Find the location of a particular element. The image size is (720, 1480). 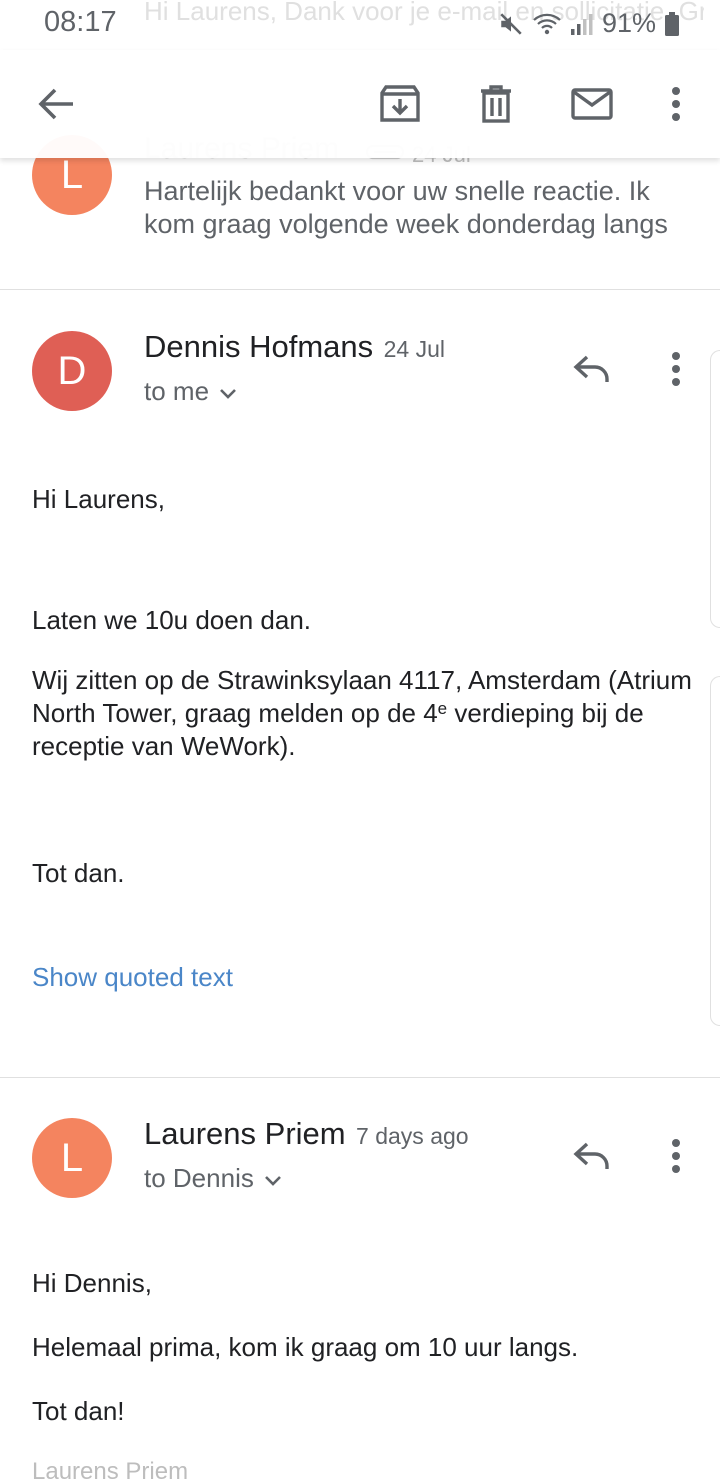

superscript-text: e is located at coordinates (442, 708).